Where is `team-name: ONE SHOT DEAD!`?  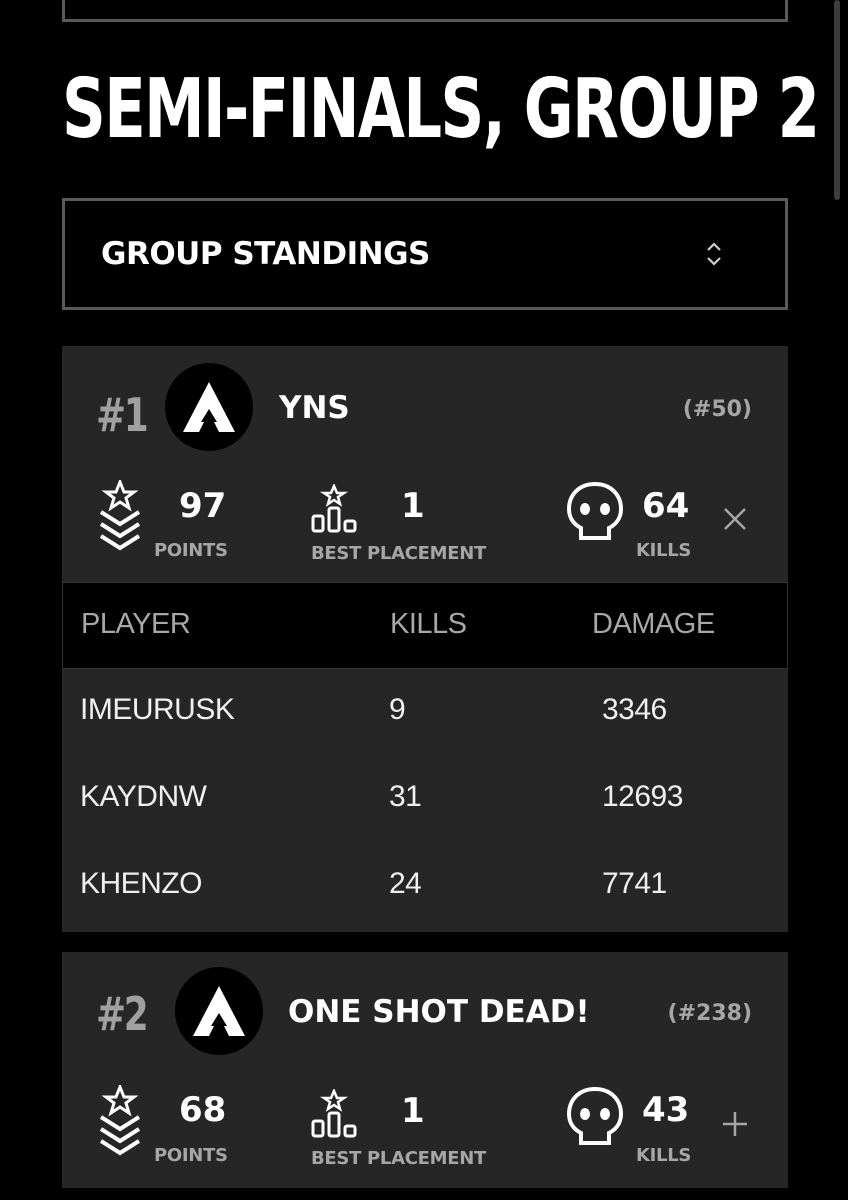 team-name: ONE SHOT DEAD! is located at coordinates (439, 1012).